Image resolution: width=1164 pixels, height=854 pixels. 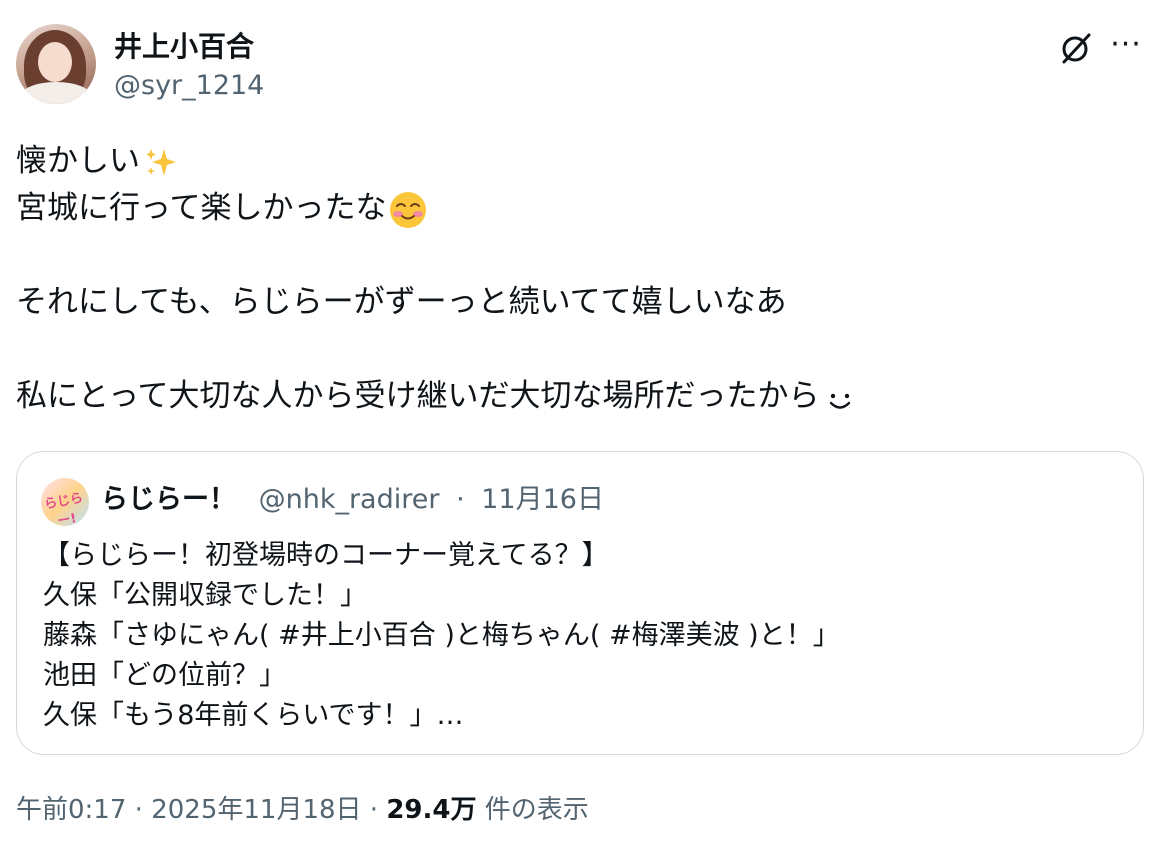 I want to click on quoted-author-name: らじらー！, so click(x=168, y=499).